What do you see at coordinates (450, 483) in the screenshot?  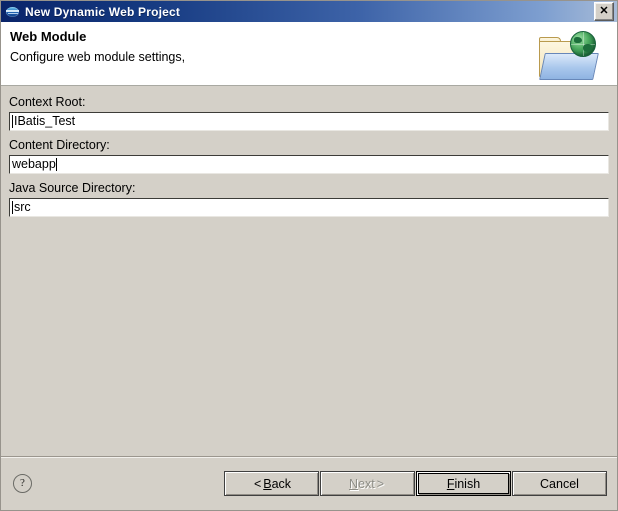 I see `finish-button-accel: F` at bounding box center [450, 483].